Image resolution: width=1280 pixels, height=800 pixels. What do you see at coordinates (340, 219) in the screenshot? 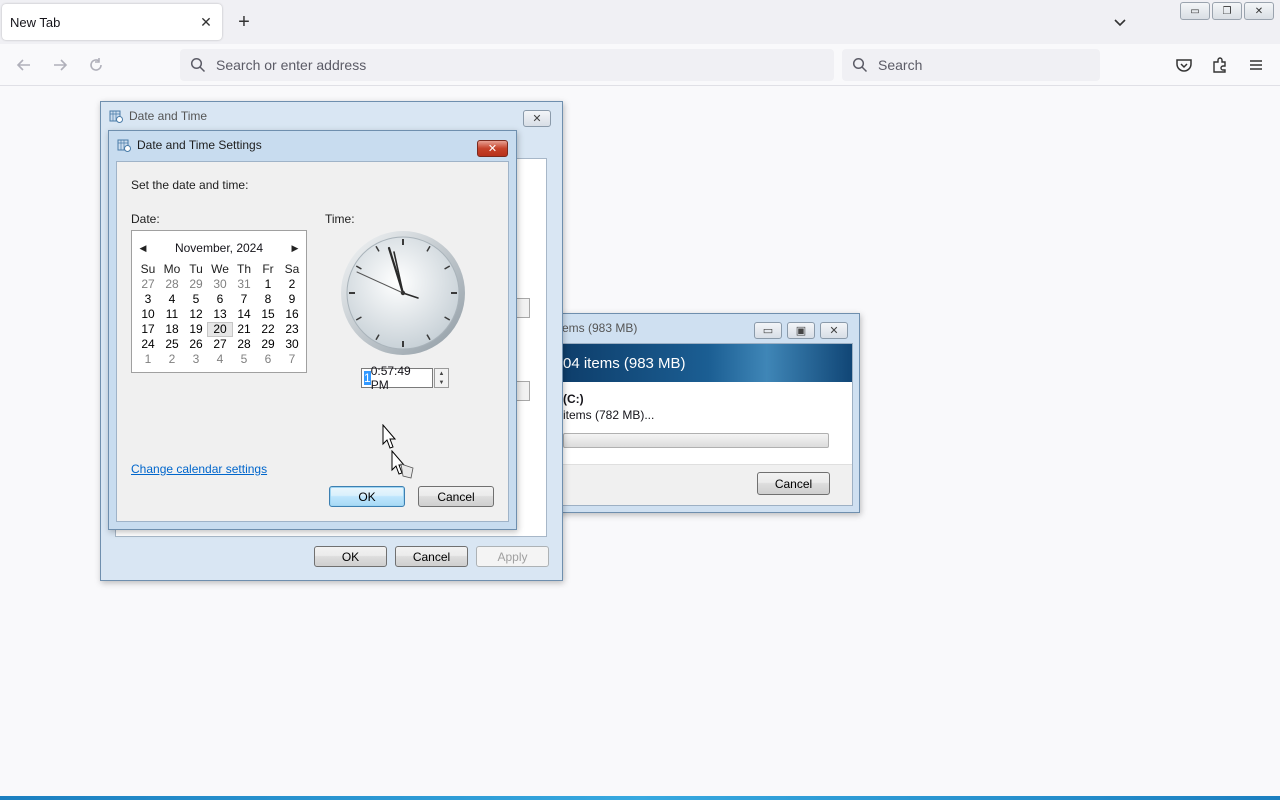
I see `time-label: Time:` at bounding box center [340, 219].